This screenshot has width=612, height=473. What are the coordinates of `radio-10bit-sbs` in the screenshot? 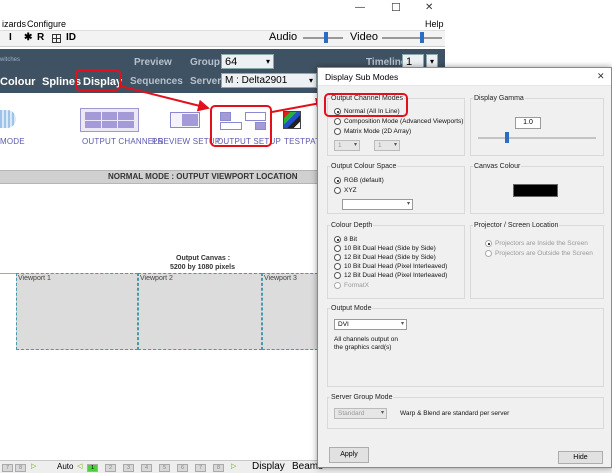 It's located at (337, 248).